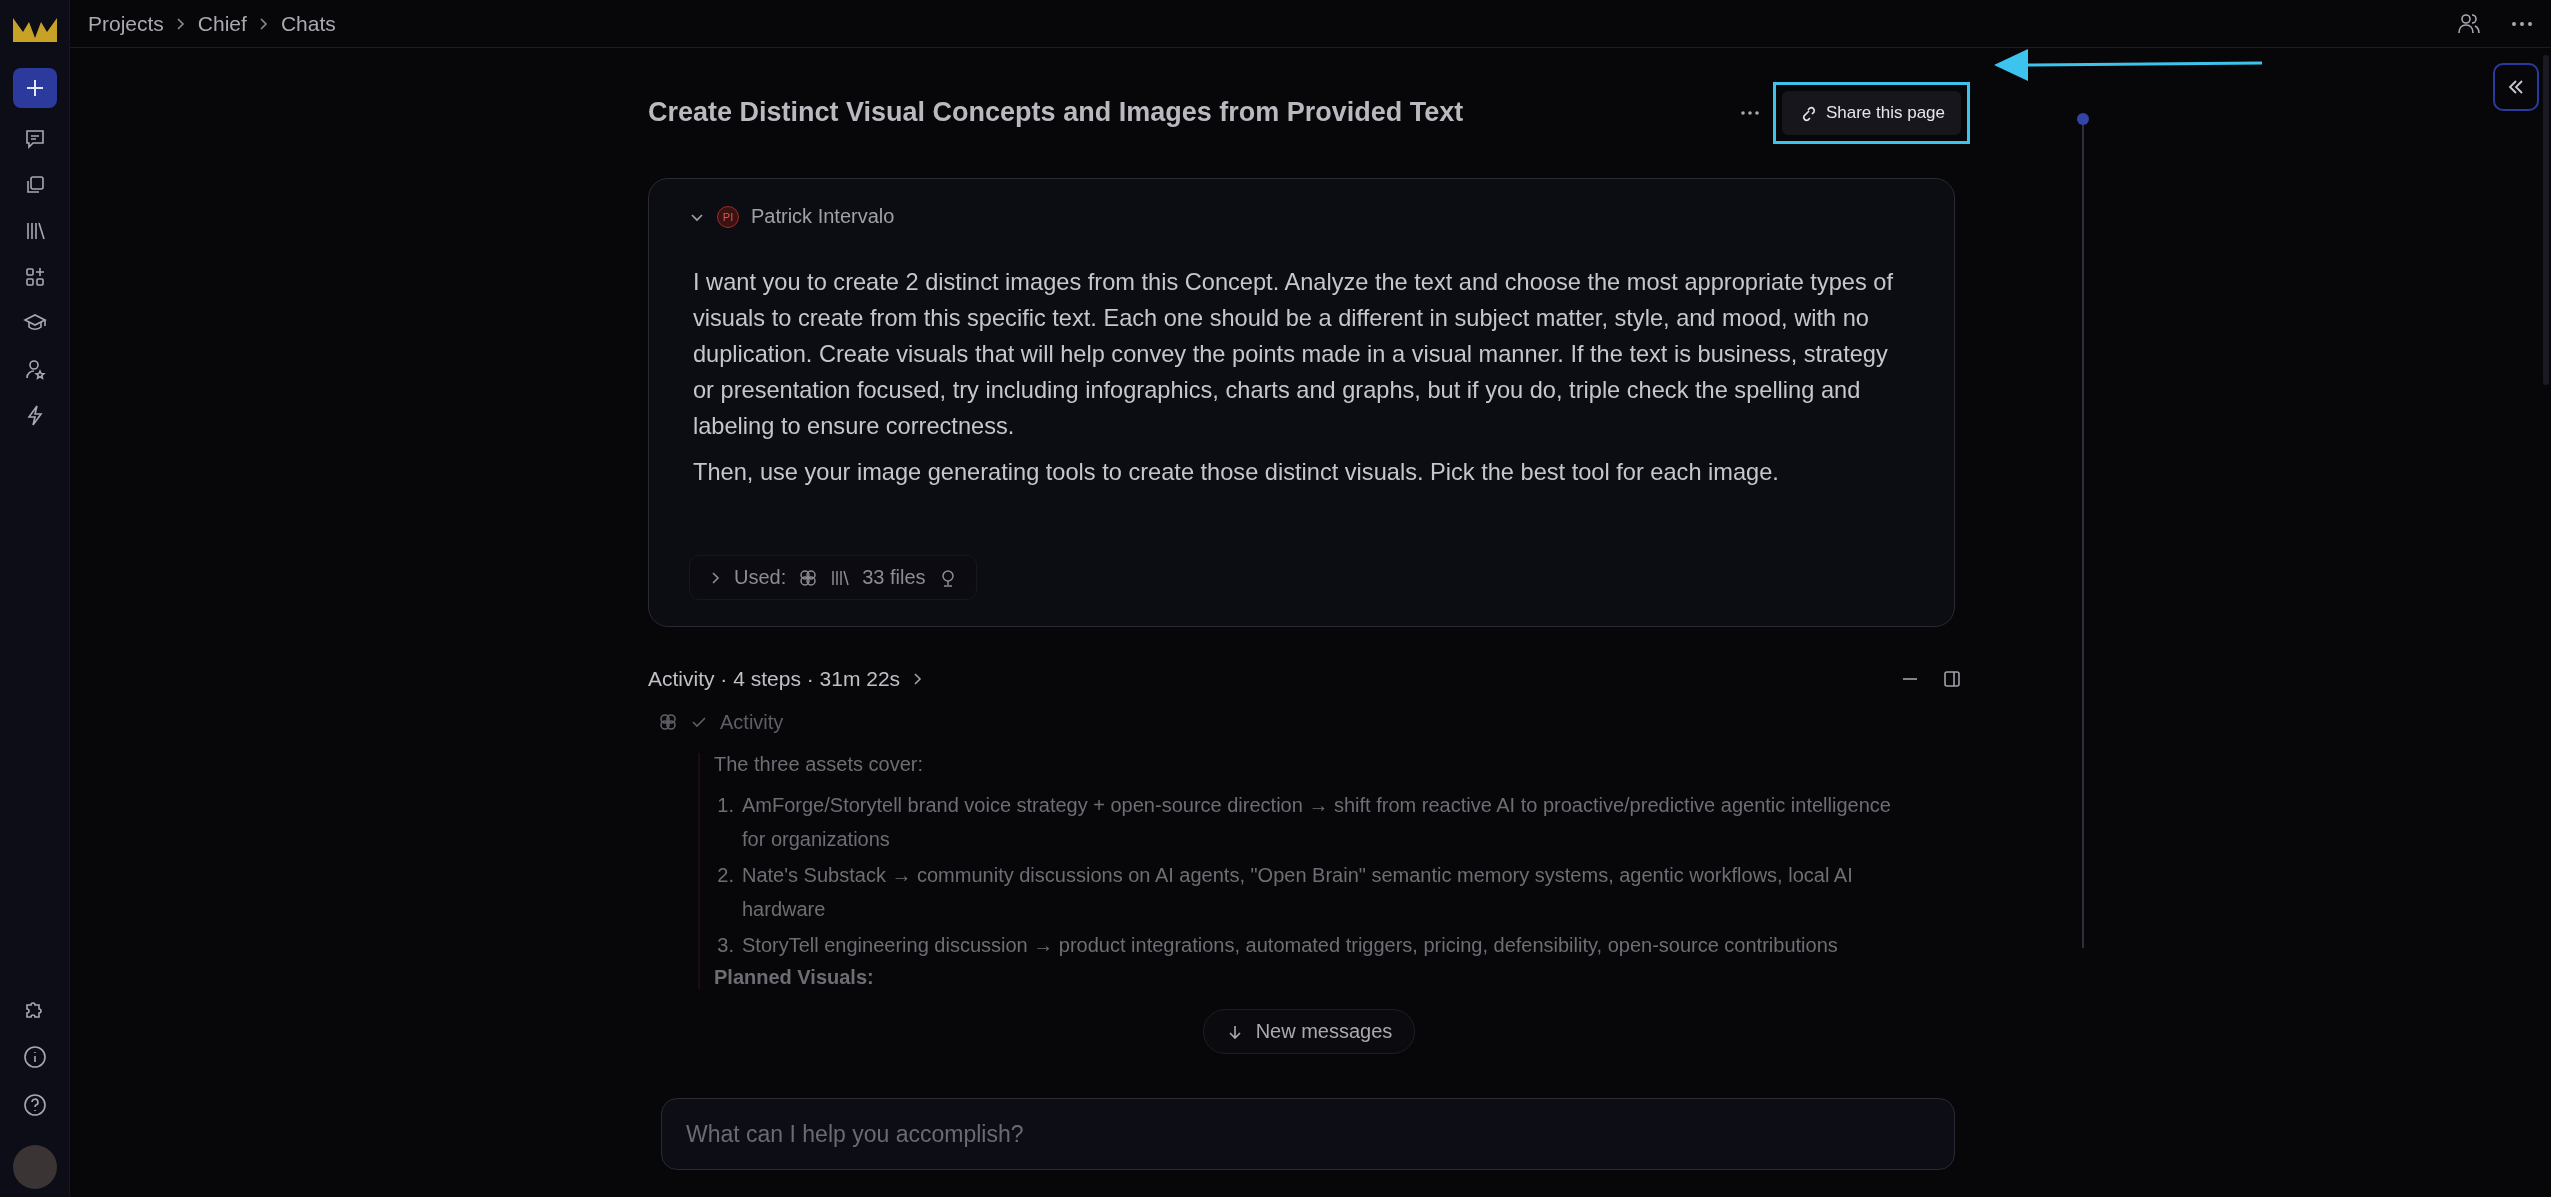 The width and height of the screenshot is (2551, 1197). I want to click on breadcrumb-link: Chief, so click(222, 23).